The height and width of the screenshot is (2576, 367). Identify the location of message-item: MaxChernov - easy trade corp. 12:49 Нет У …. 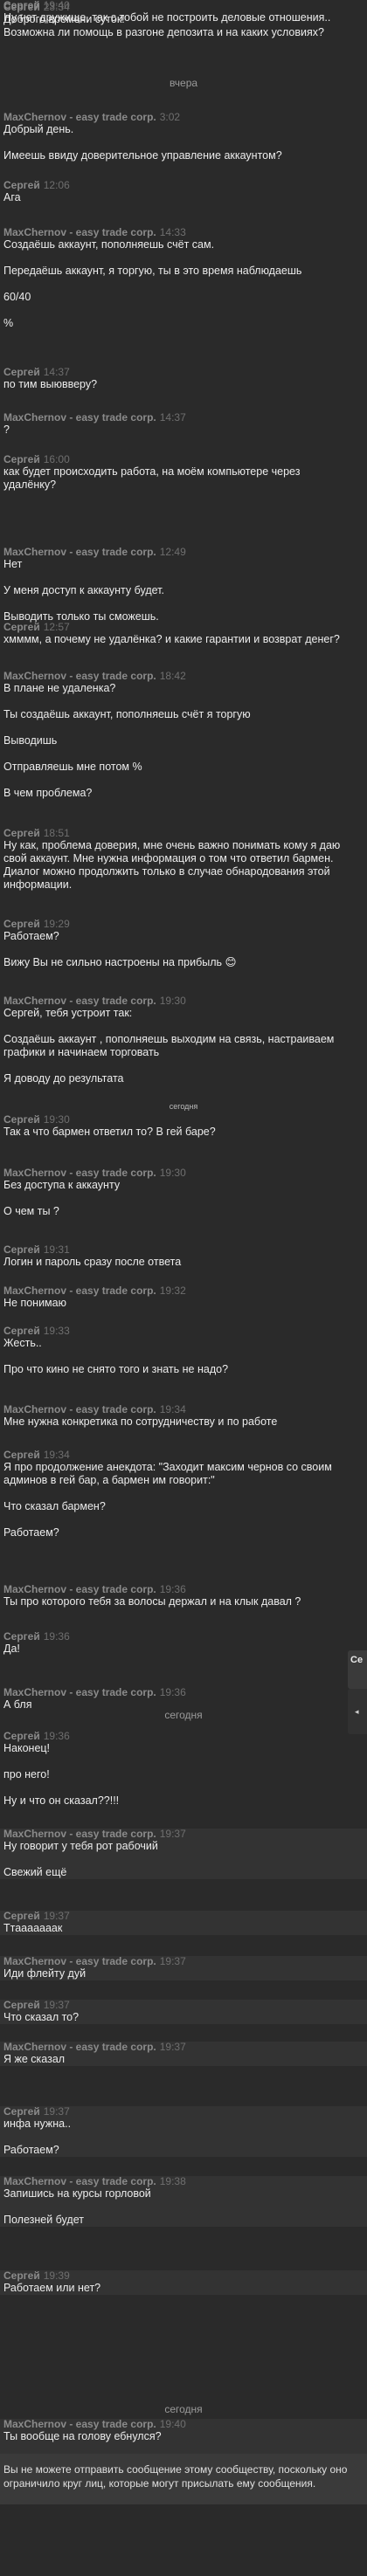
(182, 585).